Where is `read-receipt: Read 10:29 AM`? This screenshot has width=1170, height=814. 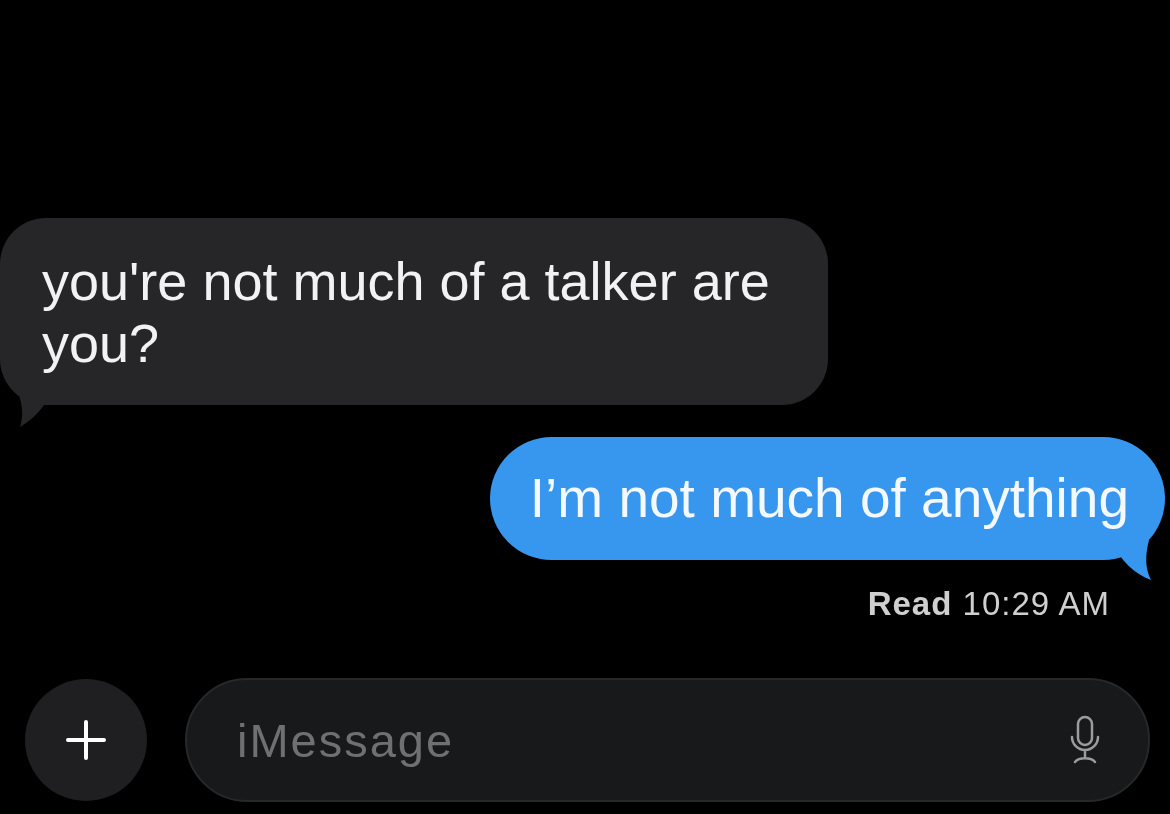 read-receipt: Read 10:29 AM is located at coordinates (988, 604).